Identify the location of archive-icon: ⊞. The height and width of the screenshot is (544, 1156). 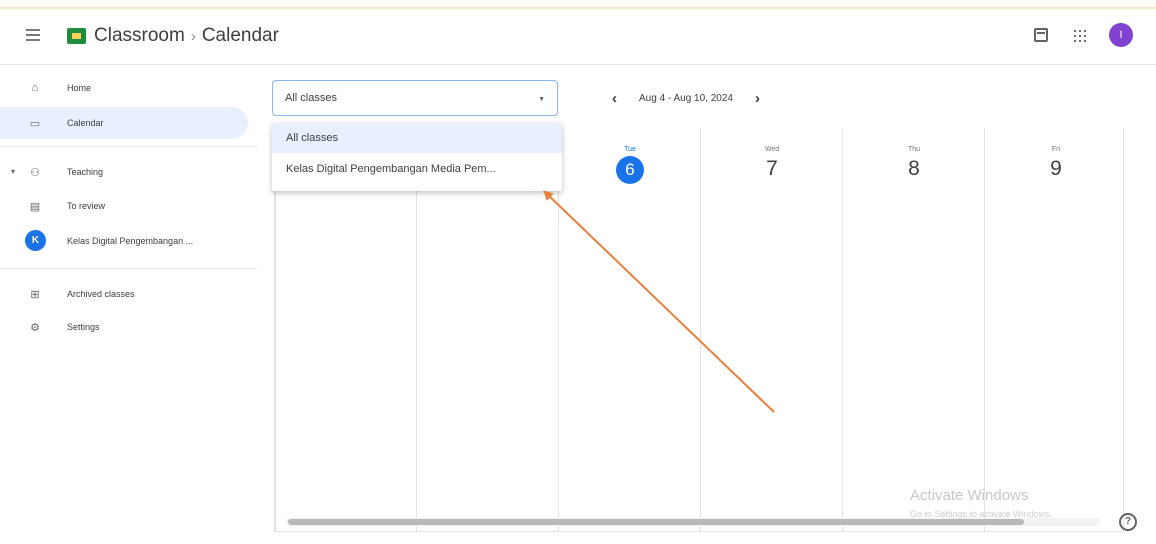
(35, 294).